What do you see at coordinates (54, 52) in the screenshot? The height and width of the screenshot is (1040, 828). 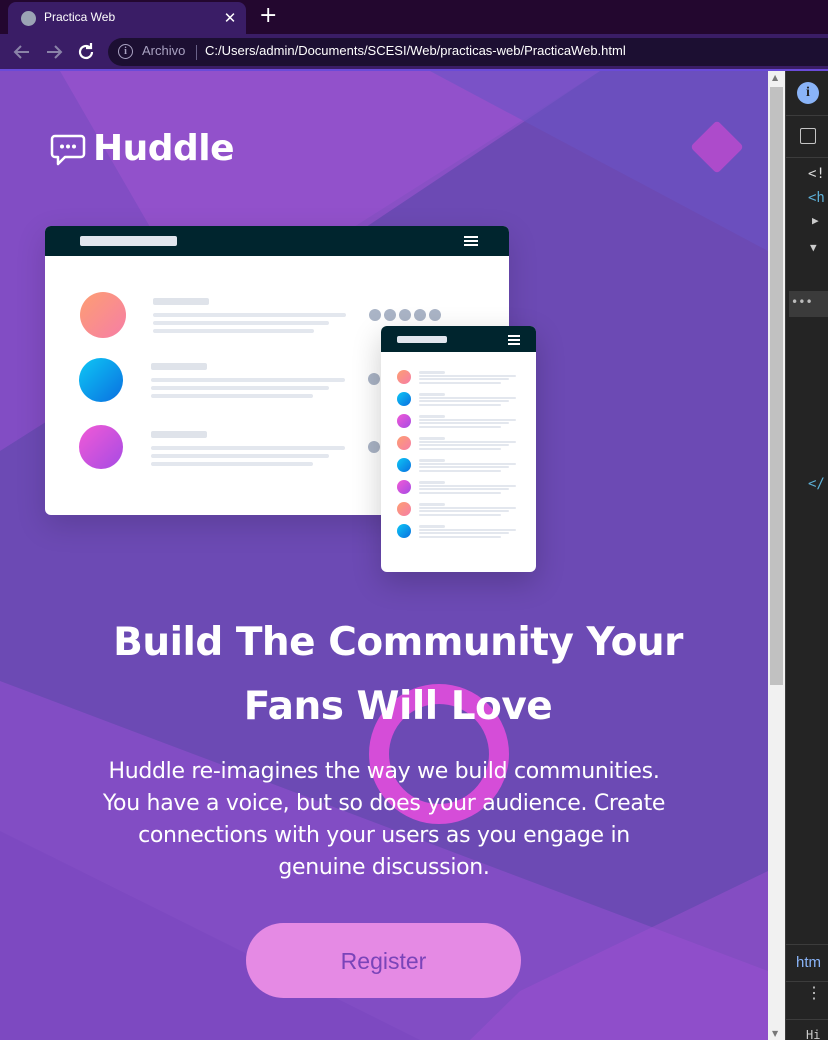 I see `forward-button` at bounding box center [54, 52].